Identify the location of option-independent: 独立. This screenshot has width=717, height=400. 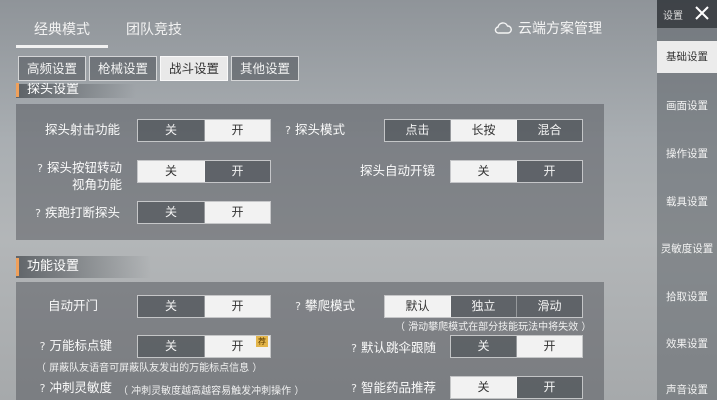
(484, 306).